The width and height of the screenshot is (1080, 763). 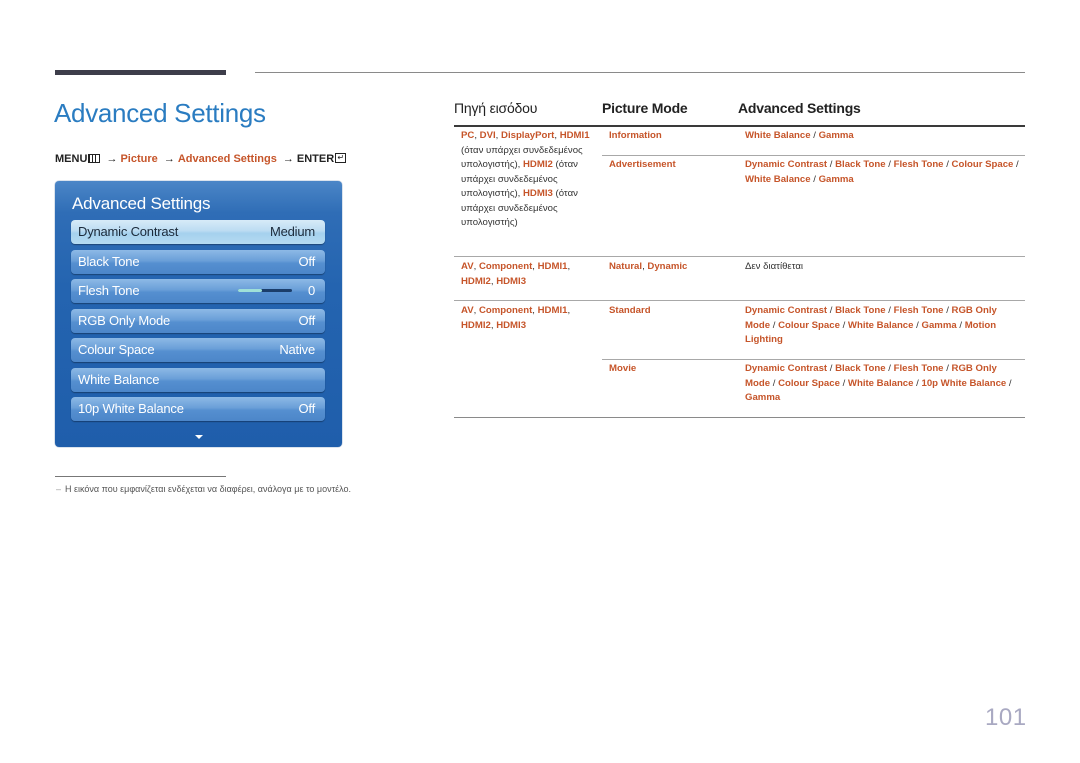 I want to click on item-name: Dynamic, so click(x=667, y=266).